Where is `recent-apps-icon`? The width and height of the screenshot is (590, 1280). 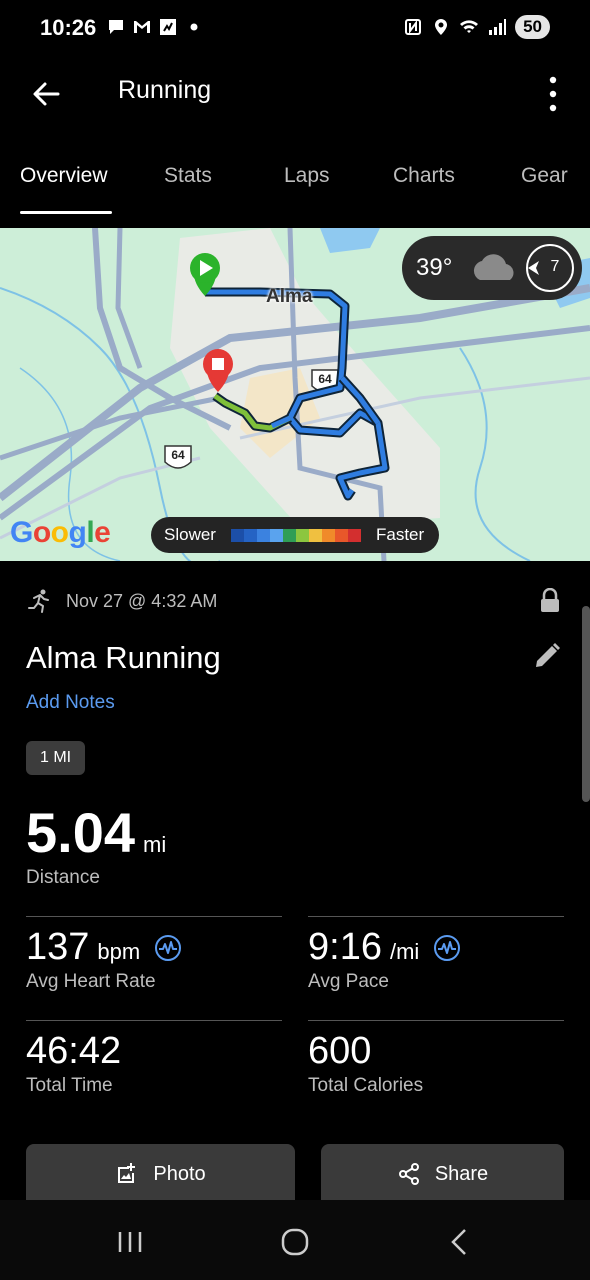
recent-apps-icon is located at coordinates (130, 1242).